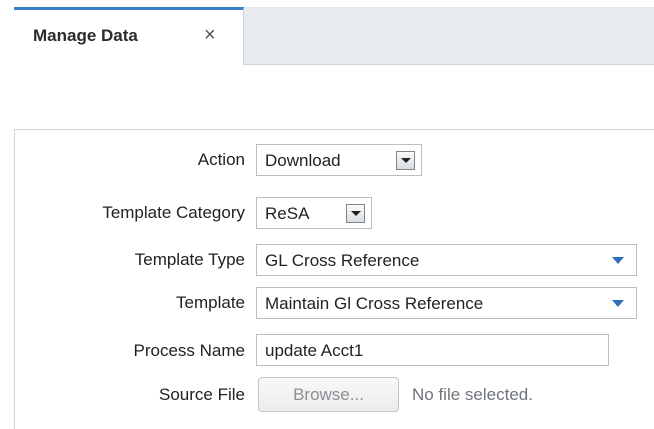 Image resolution: width=654 pixels, height=429 pixels. Describe the element at coordinates (210, 35) in the screenshot. I see `close-icon: ×` at that location.